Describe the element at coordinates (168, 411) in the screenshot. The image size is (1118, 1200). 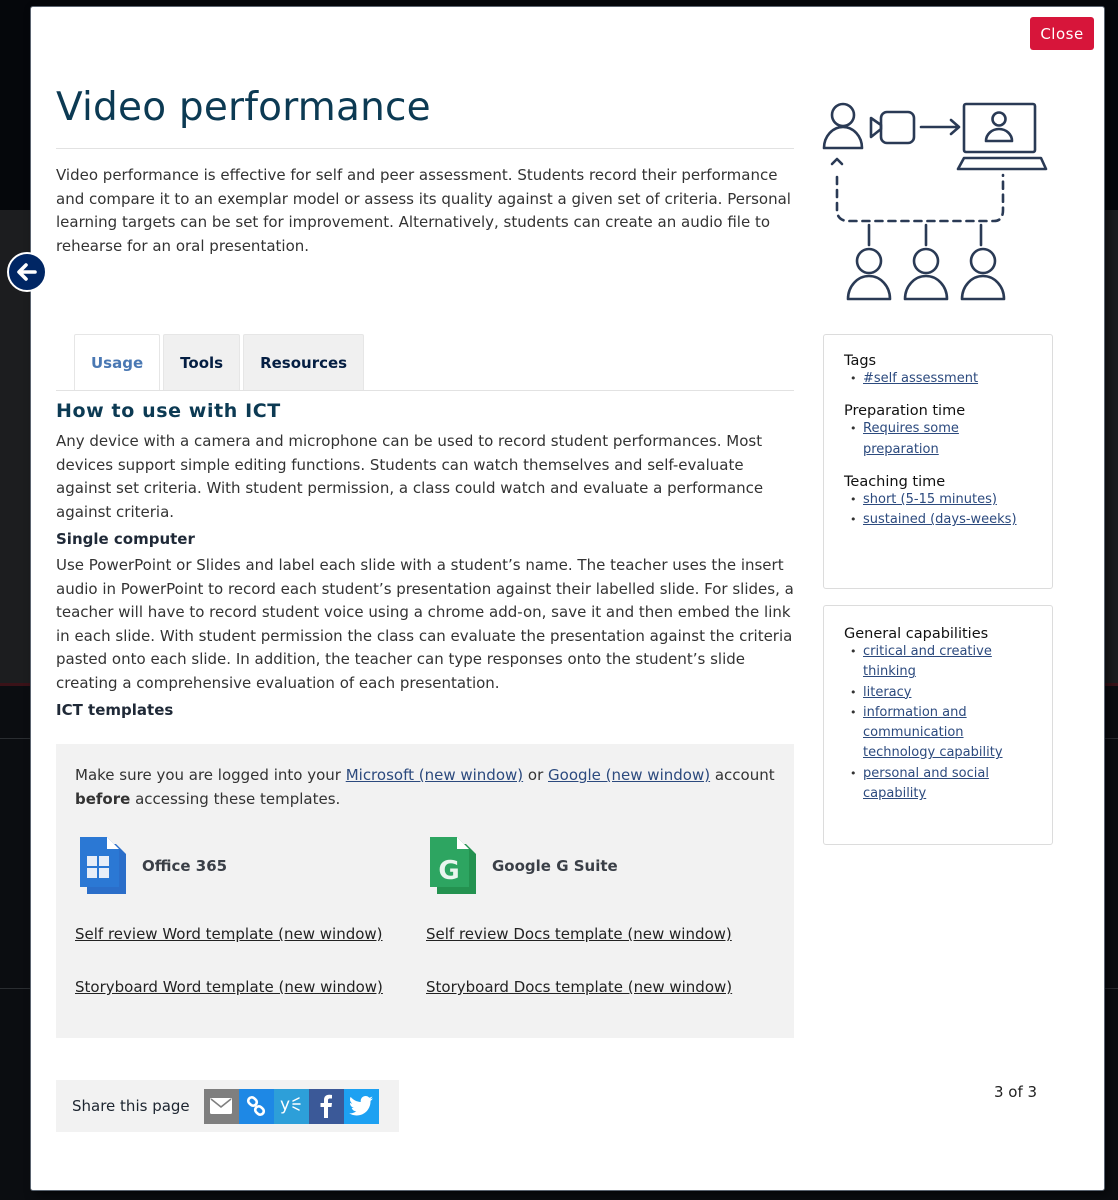
I see `section-heading: How to use with ICT` at that location.